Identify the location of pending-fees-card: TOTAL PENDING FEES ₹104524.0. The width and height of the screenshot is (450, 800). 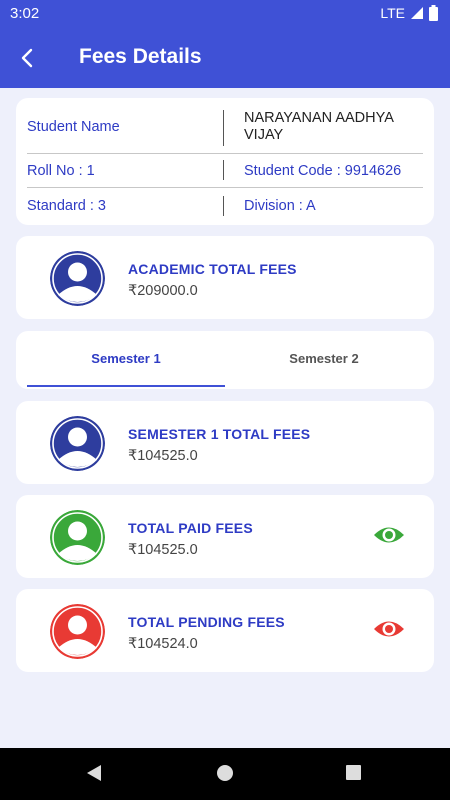
(225, 630).